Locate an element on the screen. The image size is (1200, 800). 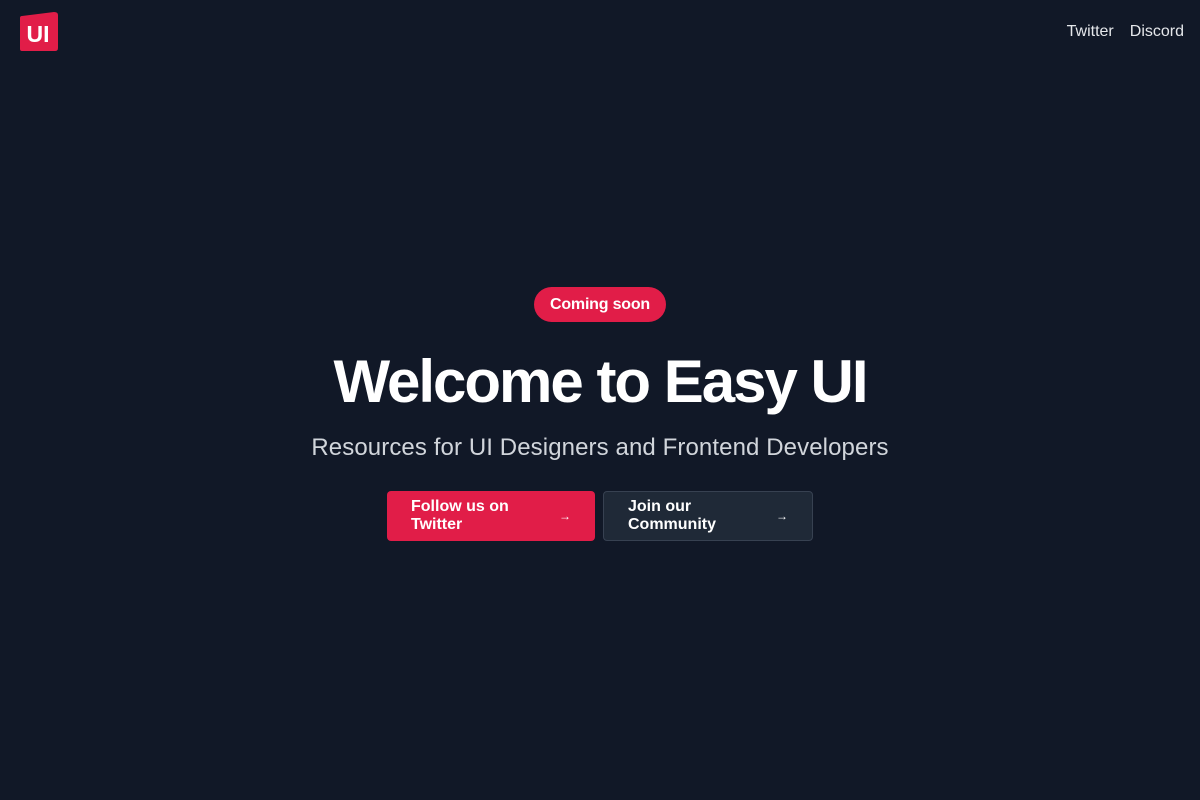
nav-link-twitter: Twitter is located at coordinates (1090, 32).